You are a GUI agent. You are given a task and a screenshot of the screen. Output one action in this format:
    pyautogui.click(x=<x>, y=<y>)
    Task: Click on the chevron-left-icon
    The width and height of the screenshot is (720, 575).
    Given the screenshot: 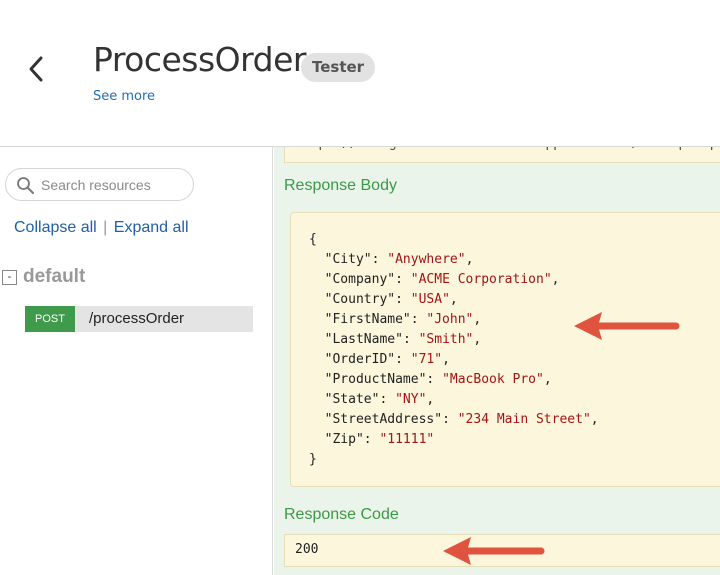 What is the action you would take?
    pyautogui.click(x=37, y=69)
    